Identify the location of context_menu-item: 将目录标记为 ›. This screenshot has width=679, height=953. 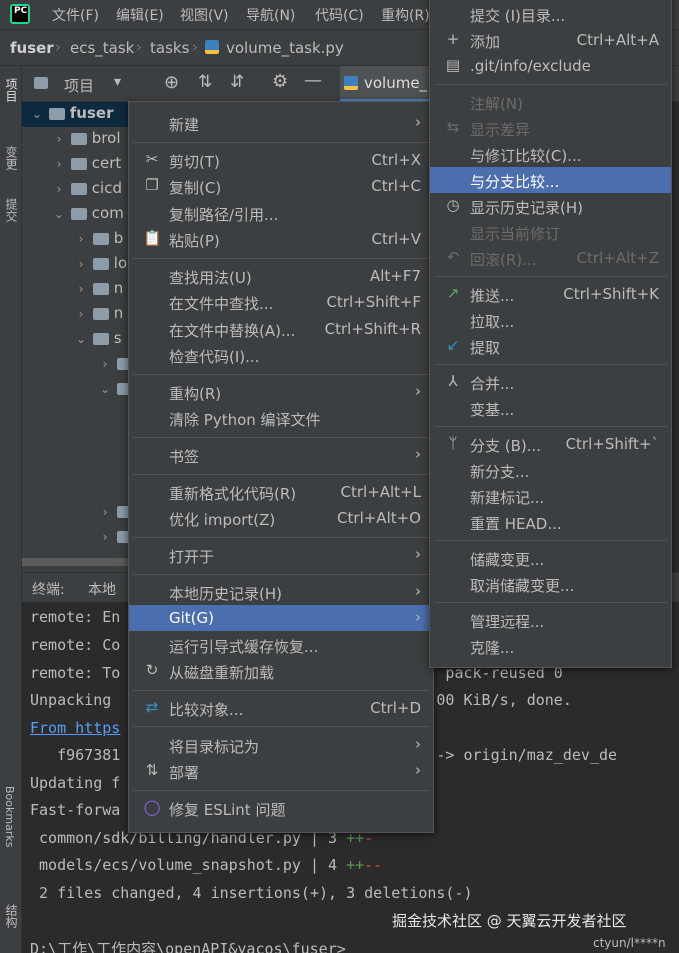
(281, 745).